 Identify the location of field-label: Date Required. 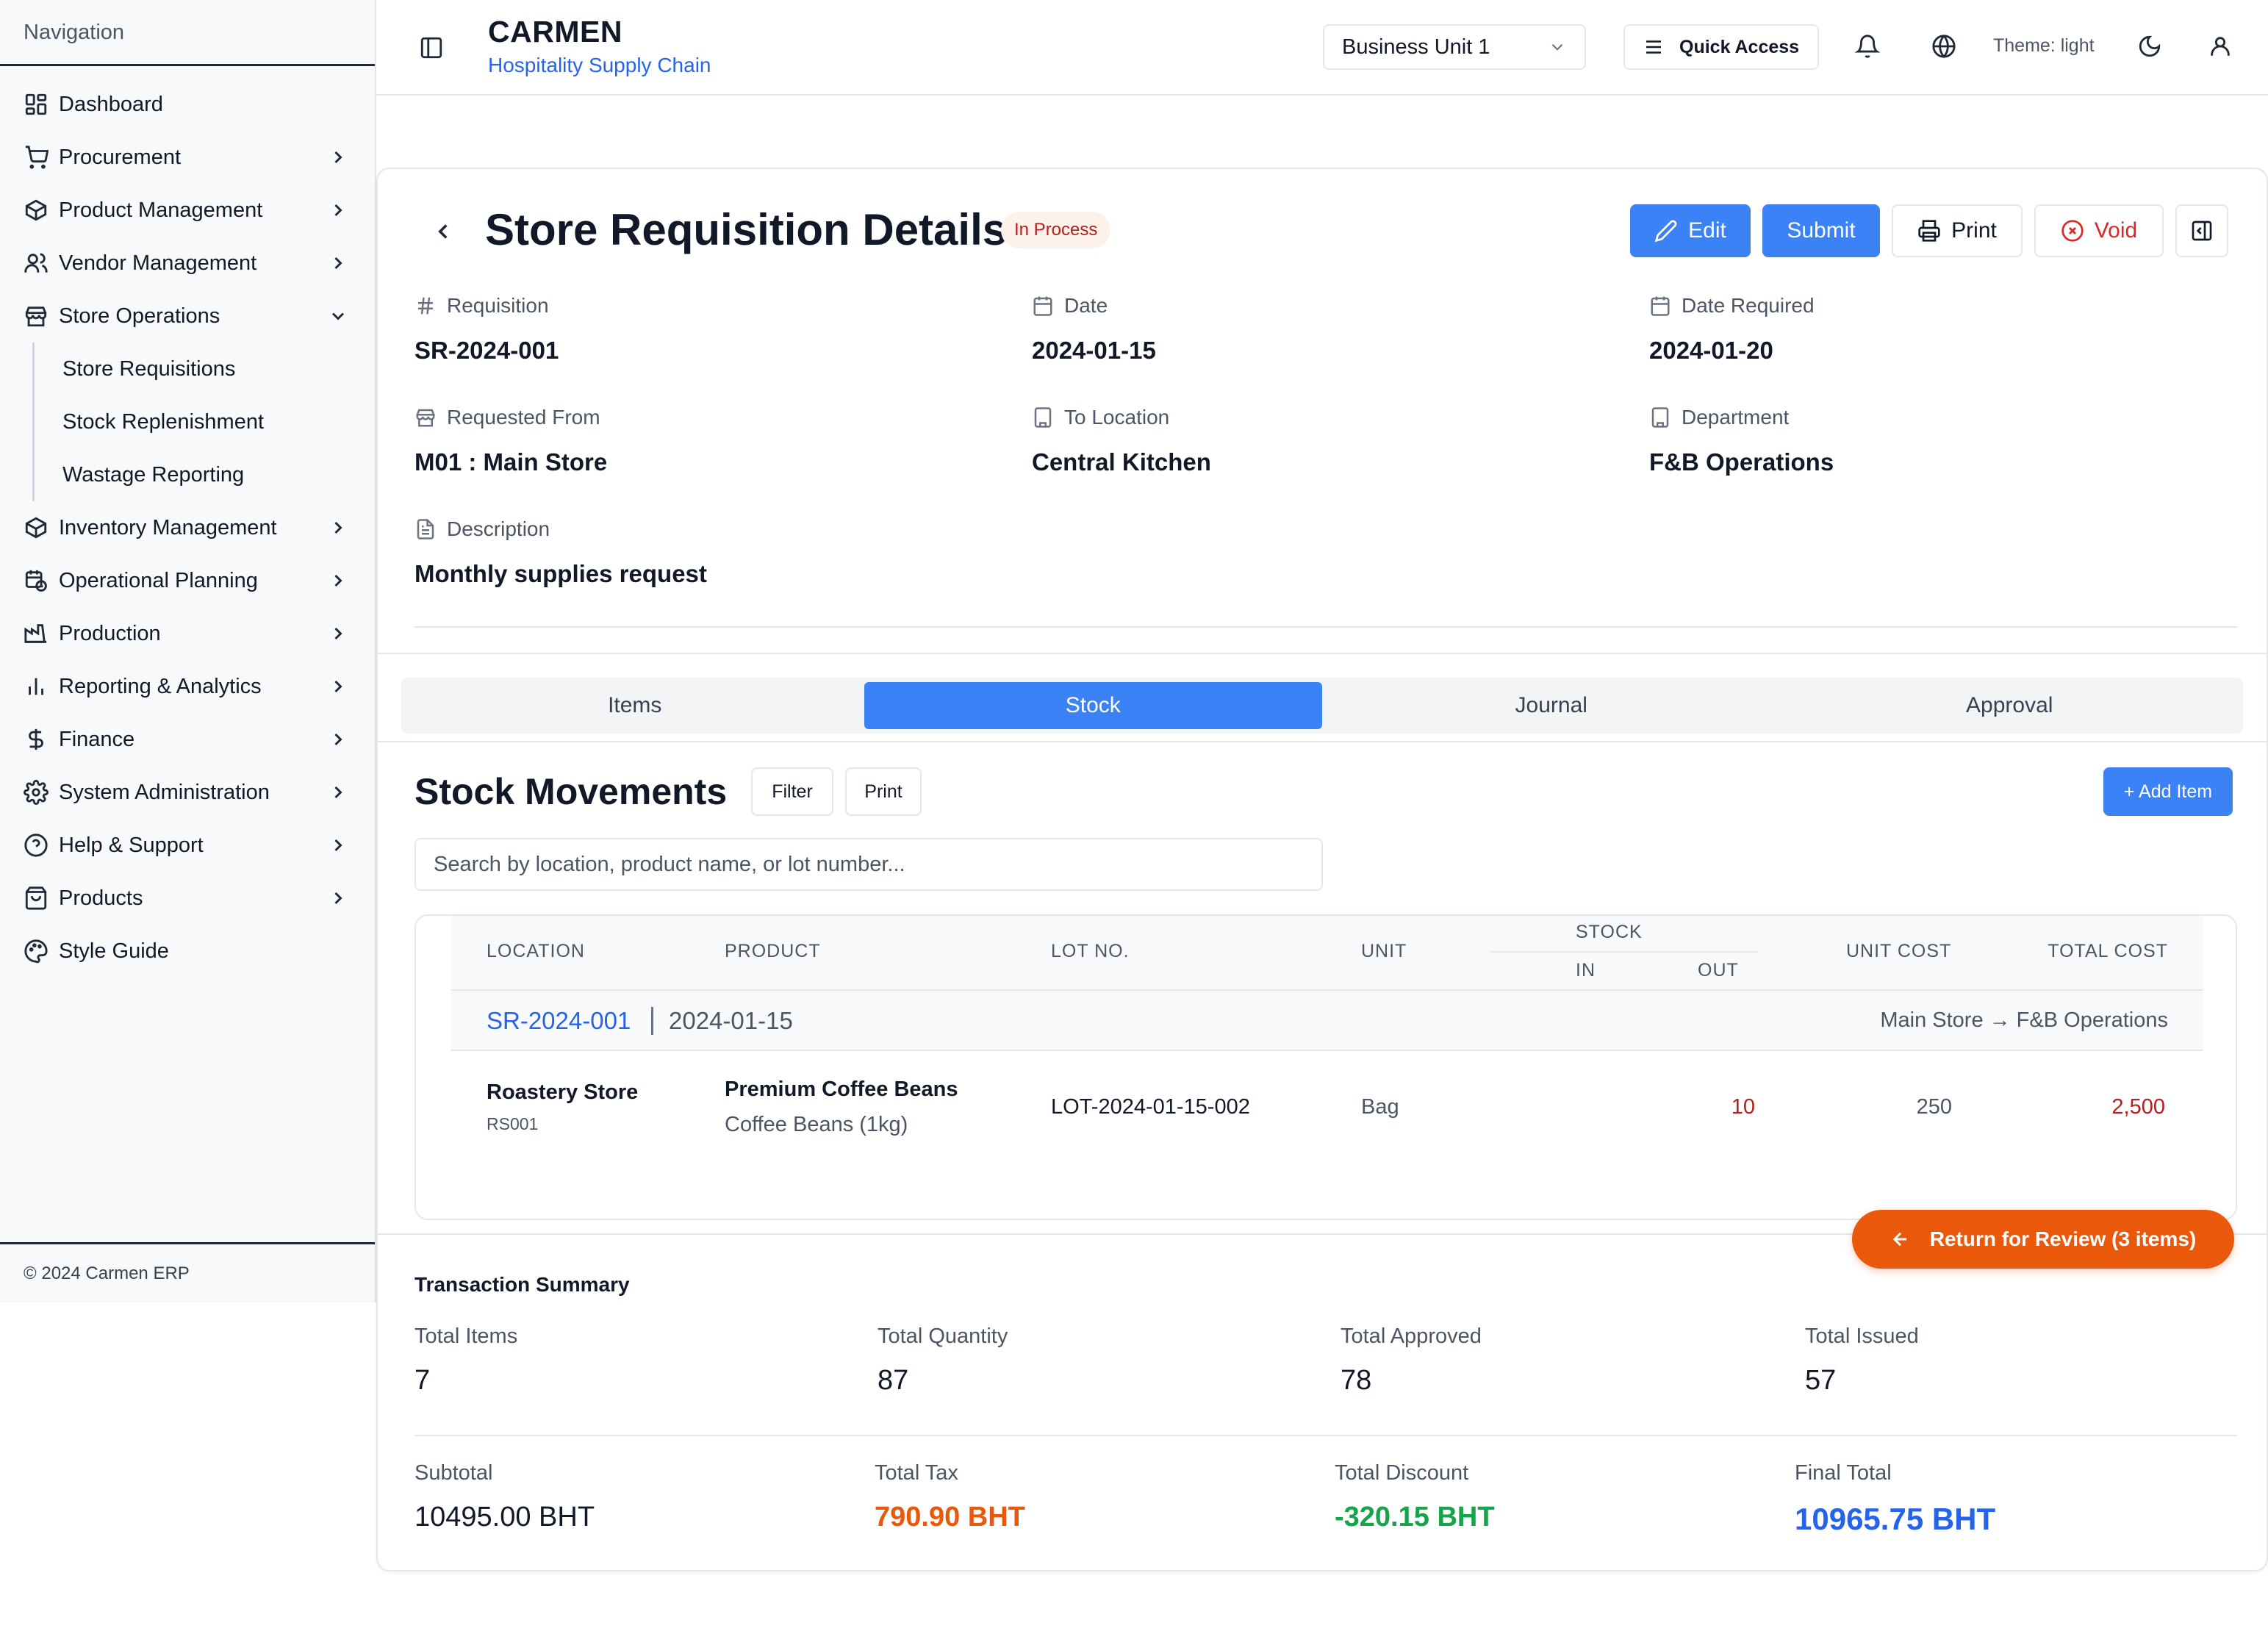
(1748, 306).